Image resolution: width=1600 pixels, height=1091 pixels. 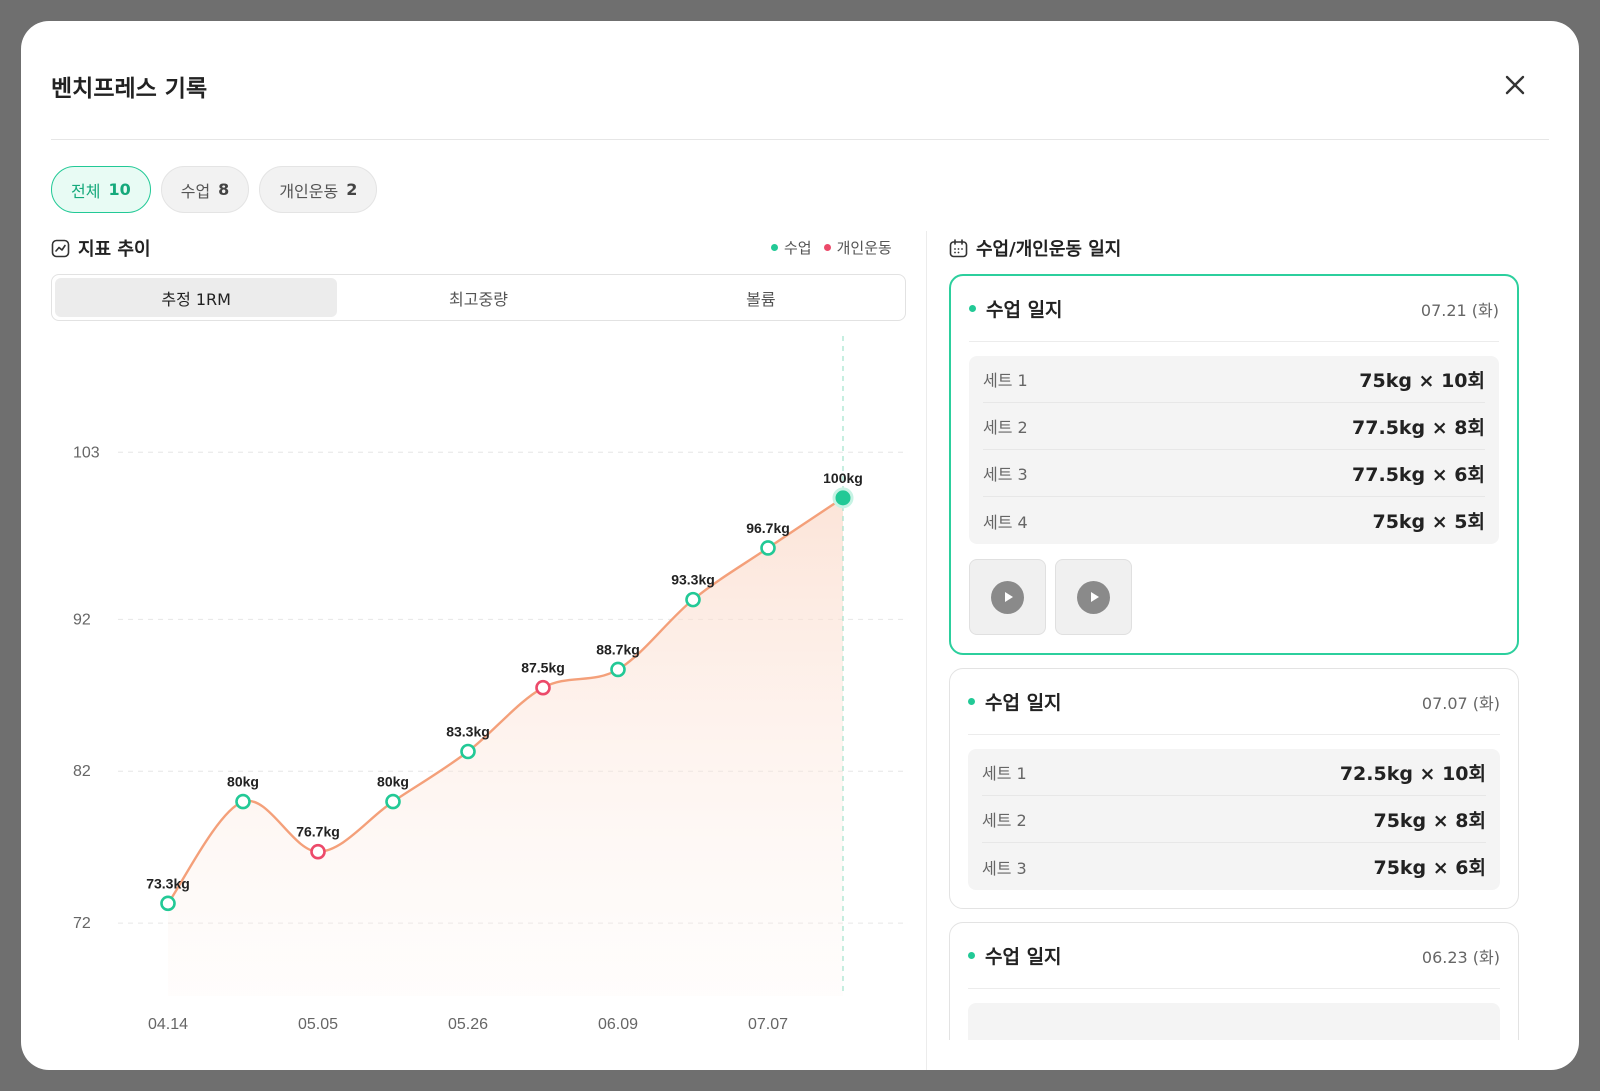 What do you see at coordinates (196, 297) in the screenshot?
I see `tab-estimated-1rm: 추정 1RM` at bounding box center [196, 297].